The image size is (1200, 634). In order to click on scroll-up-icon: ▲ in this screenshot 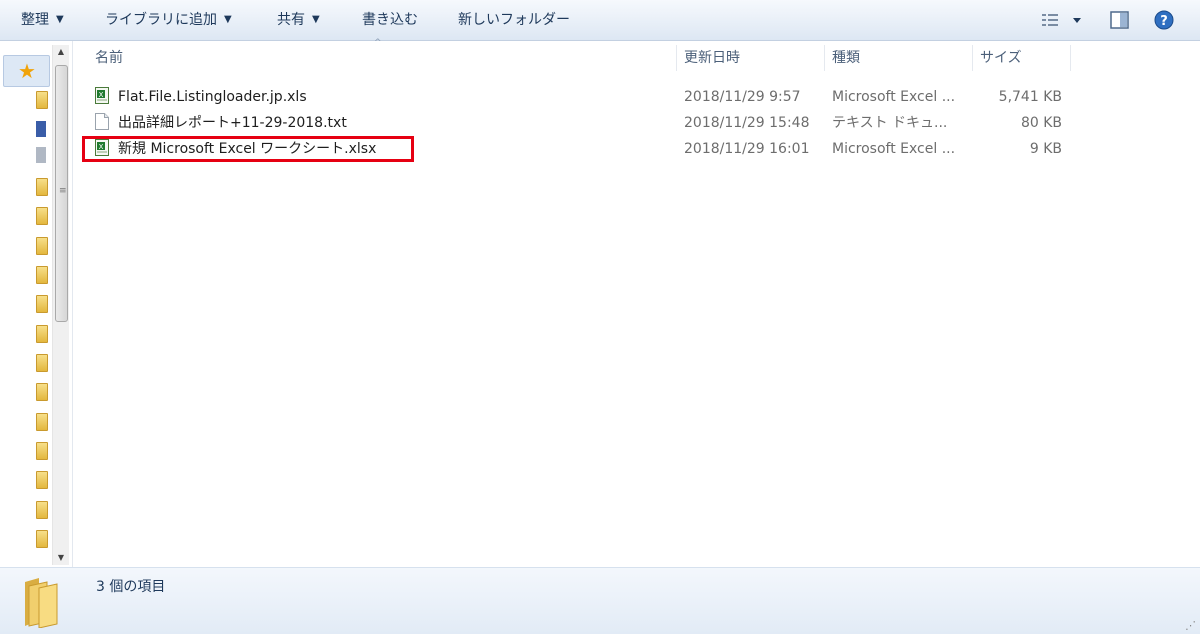, I will do `click(61, 52)`.